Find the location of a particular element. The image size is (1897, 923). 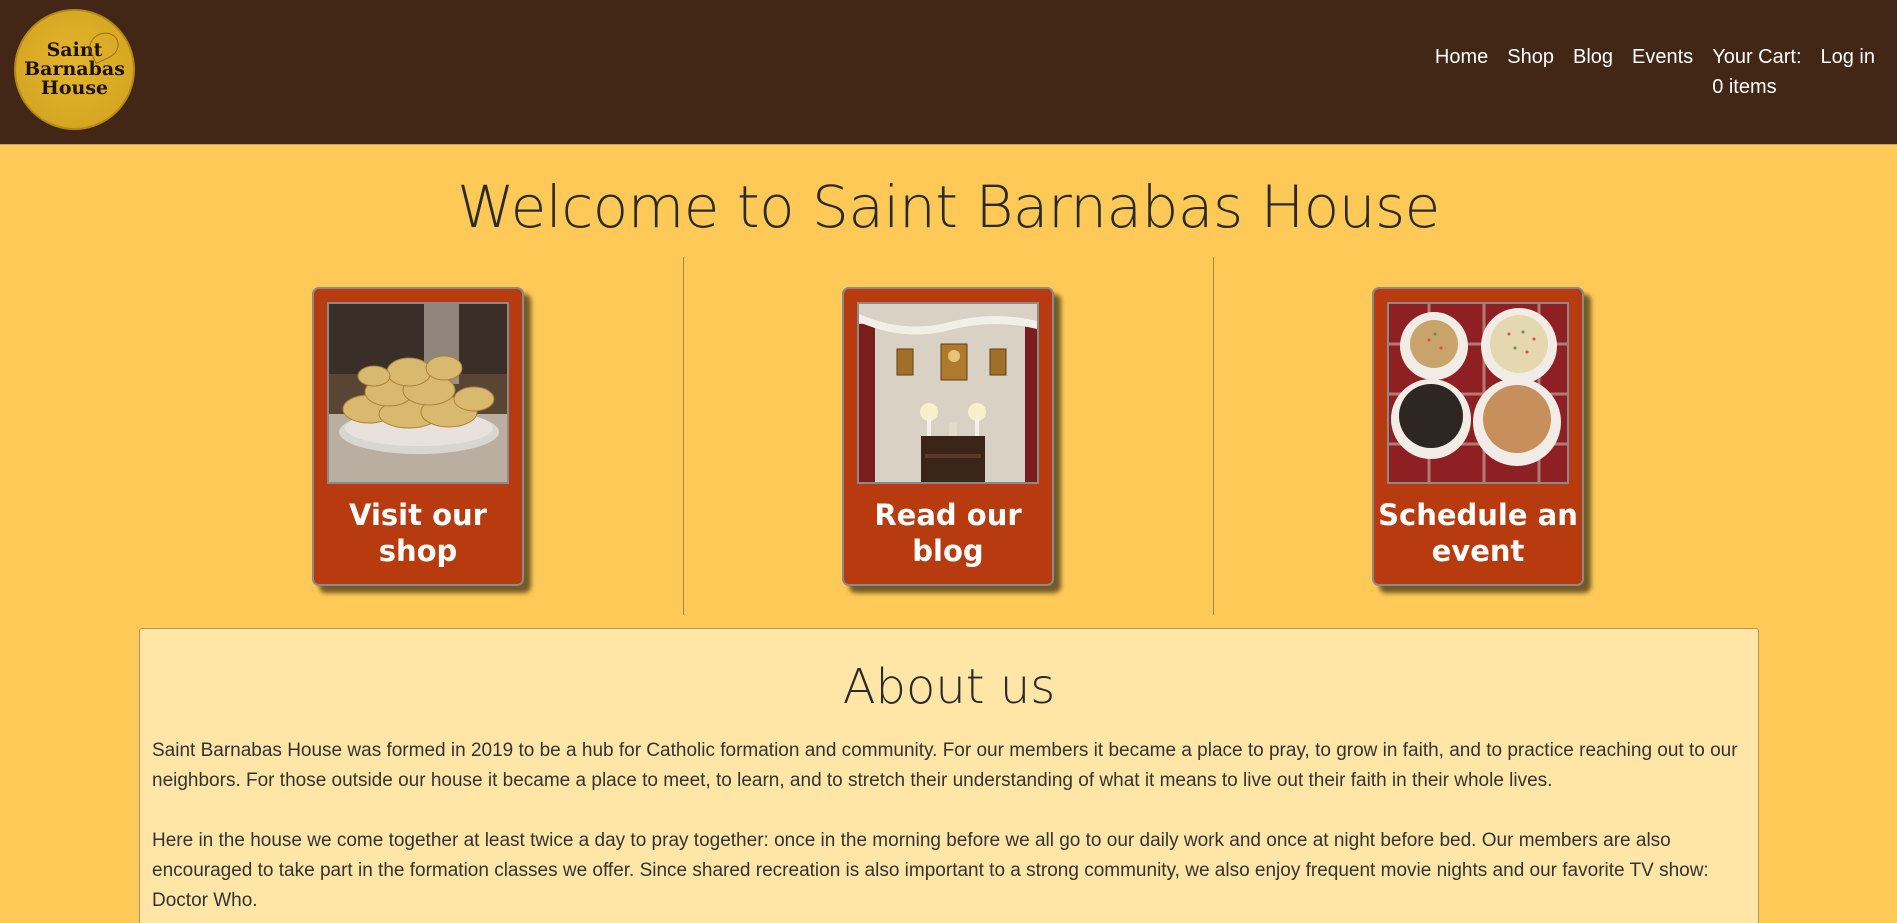

blog-card: Read our blog is located at coordinates (948, 436).